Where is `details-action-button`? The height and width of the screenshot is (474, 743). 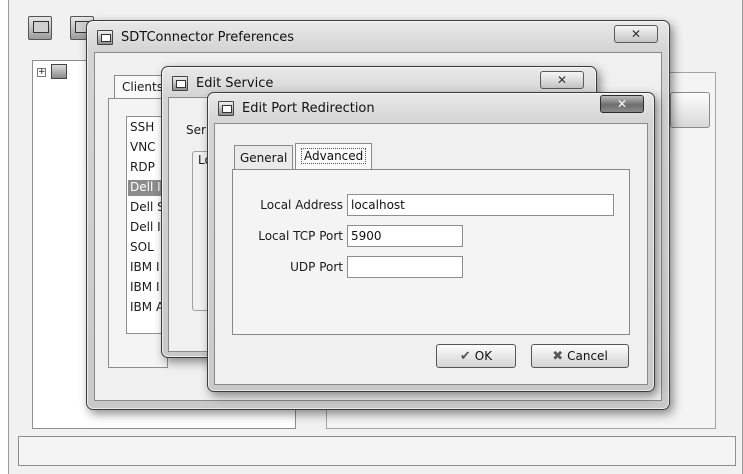 details-action-button is located at coordinates (690, 110).